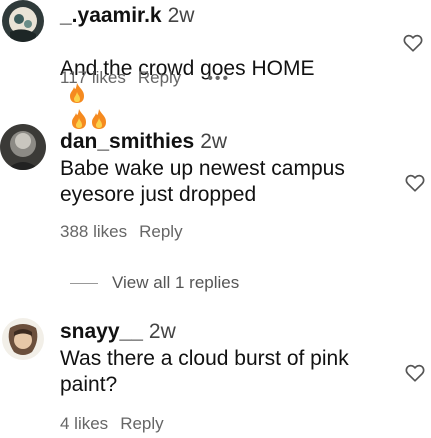 The image size is (431, 438). What do you see at coordinates (175, 282) in the screenshot?
I see `view-replies-label: View all 1 replies` at bounding box center [175, 282].